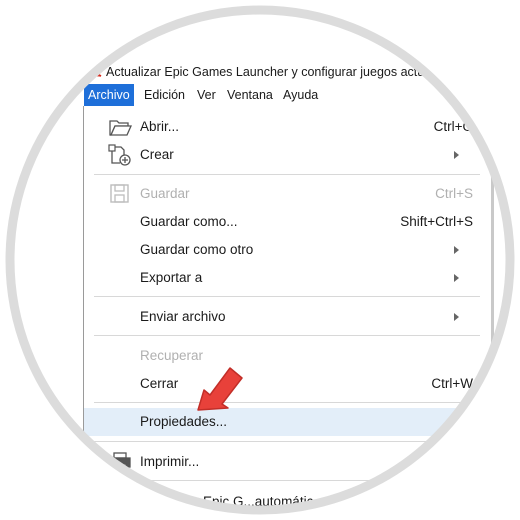 The height and width of the screenshot is (520, 520). What do you see at coordinates (183, 316) in the screenshot?
I see `menu-item-label: Enviar archivo` at bounding box center [183, 316].